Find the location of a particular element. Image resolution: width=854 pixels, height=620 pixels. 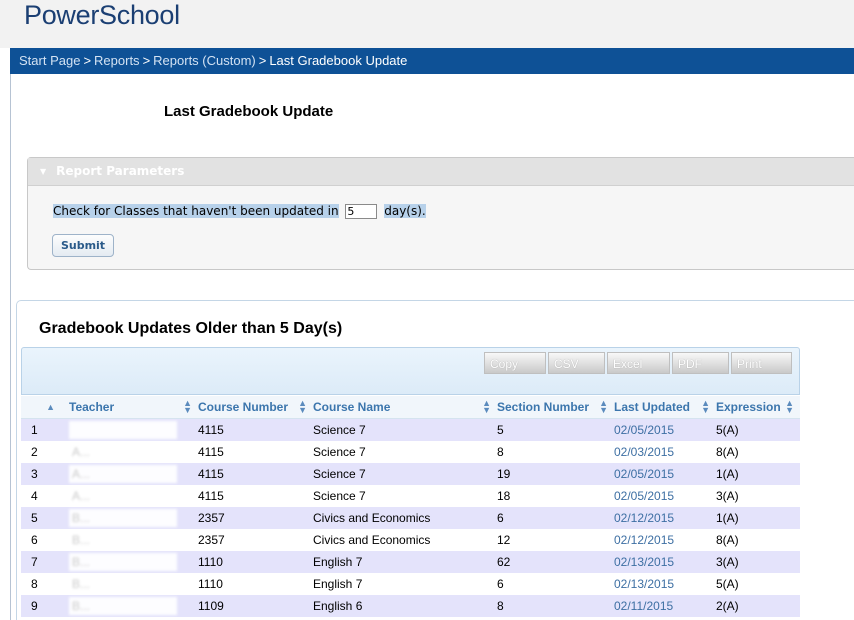

table-row: 8 B... 1110 English 7 6 02/13/2015 5(A) is located at coordinates (410, 584).